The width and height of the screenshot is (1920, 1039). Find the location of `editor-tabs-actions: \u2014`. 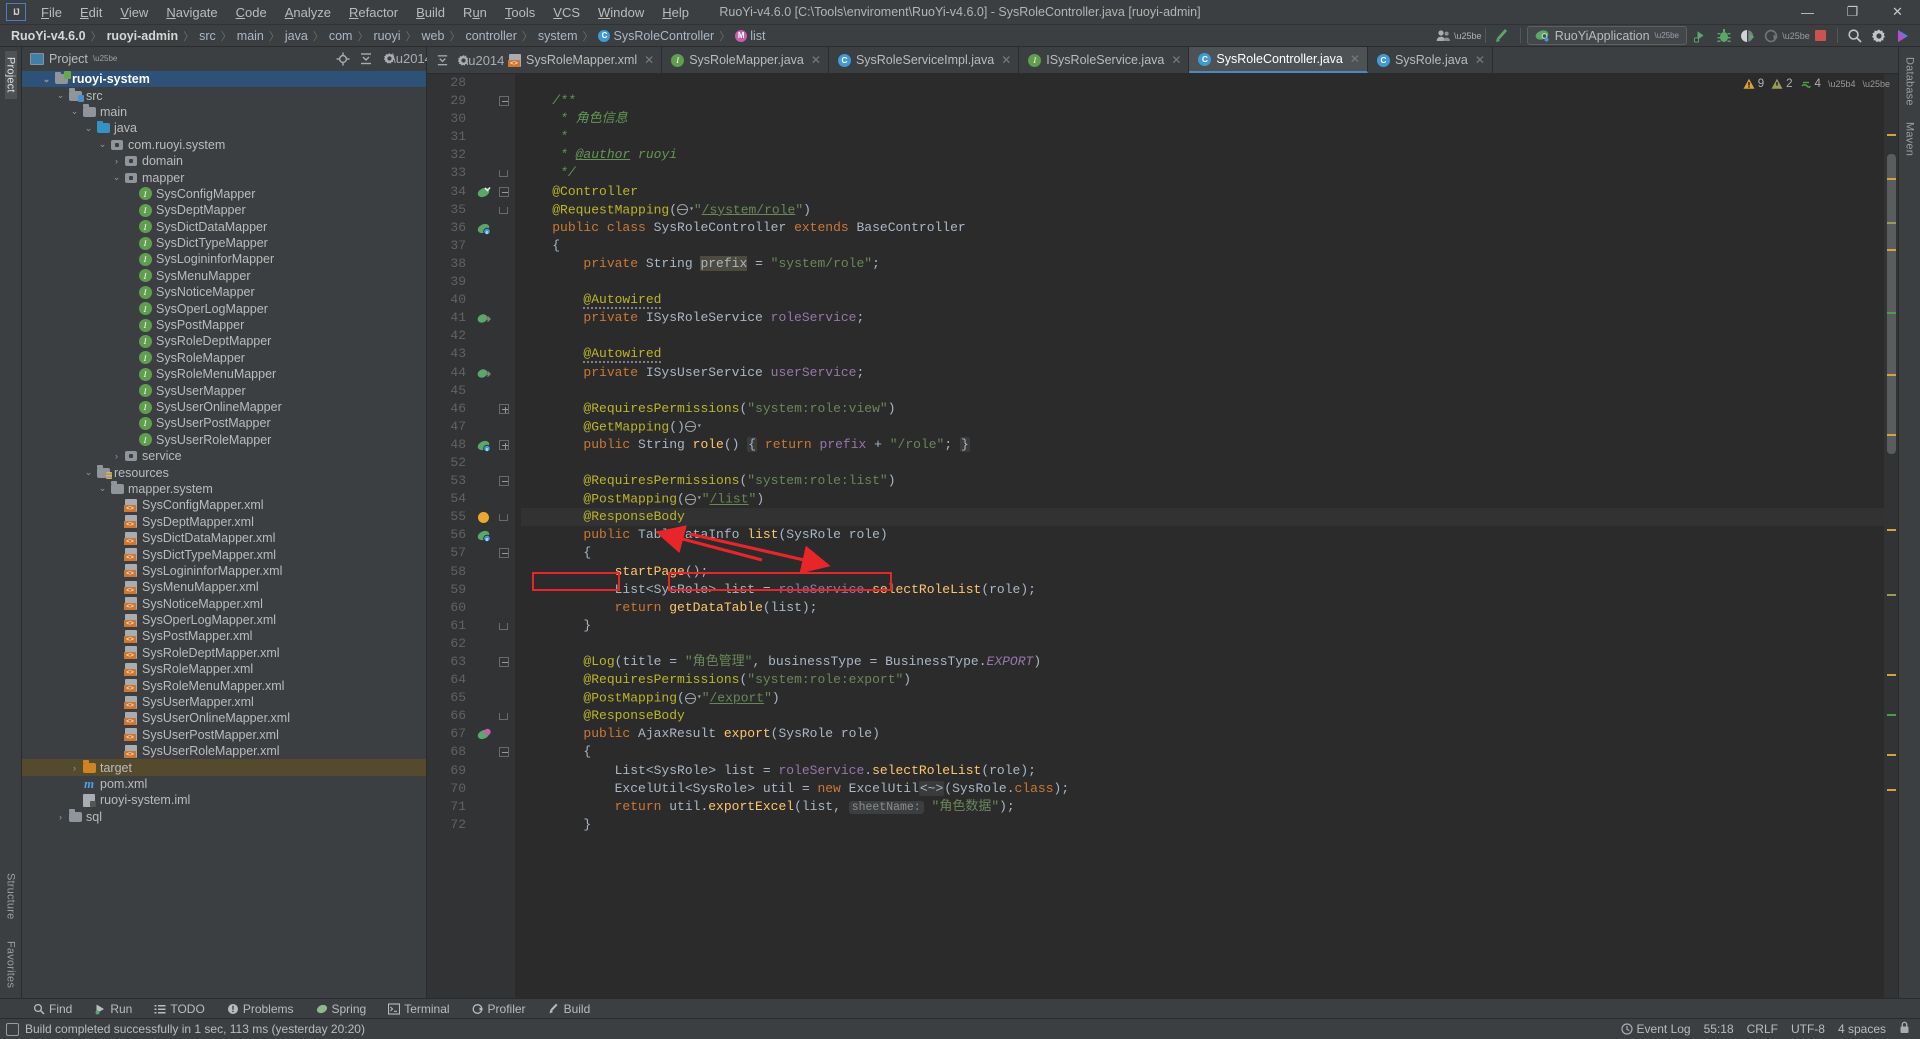

editor-tabs-actions: \u2014 is located at coordinates (466, 60).